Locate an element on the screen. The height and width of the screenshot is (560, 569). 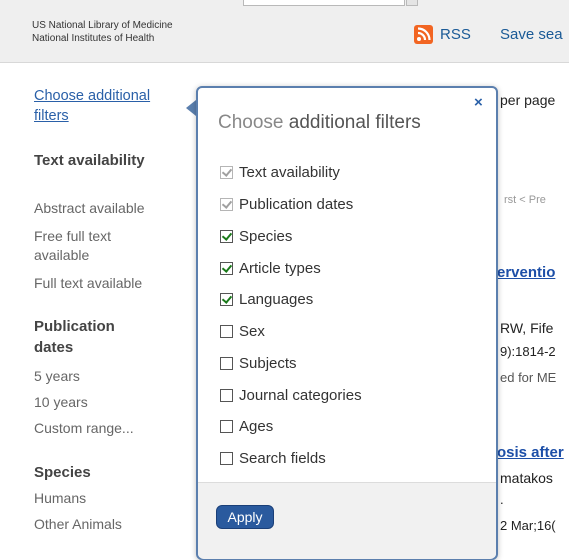
result-1-note: ed for ME is located at coordinates (528, 377).